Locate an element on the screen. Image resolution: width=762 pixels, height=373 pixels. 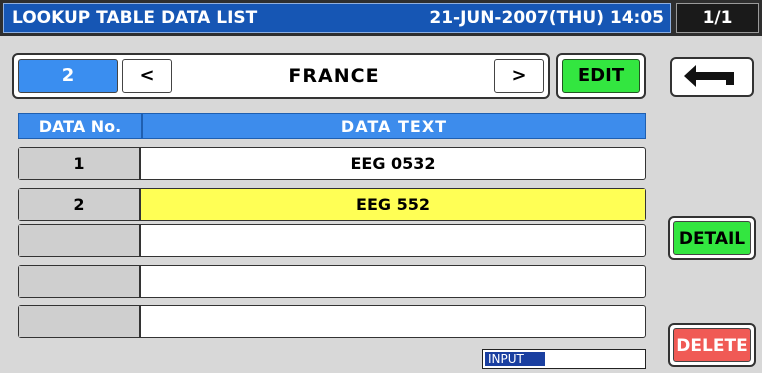
detail-button-label: DETAIL is located at coordinates (712, 238).